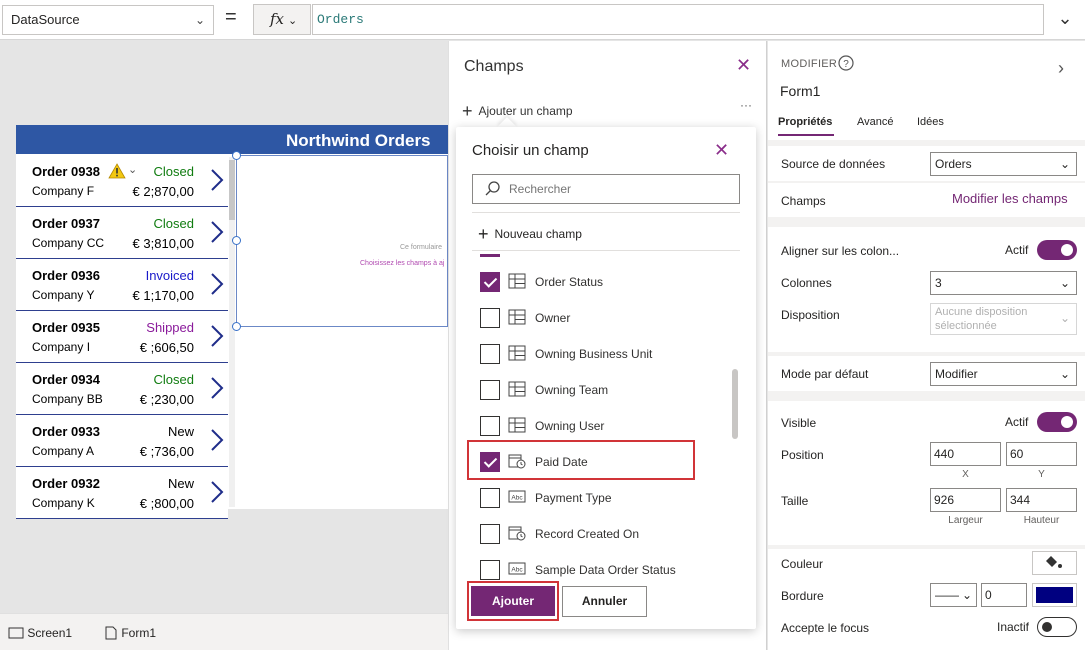 This screenshot has height=650, width=1085. I want to click on width-label: Largeur, so click(965, 520).